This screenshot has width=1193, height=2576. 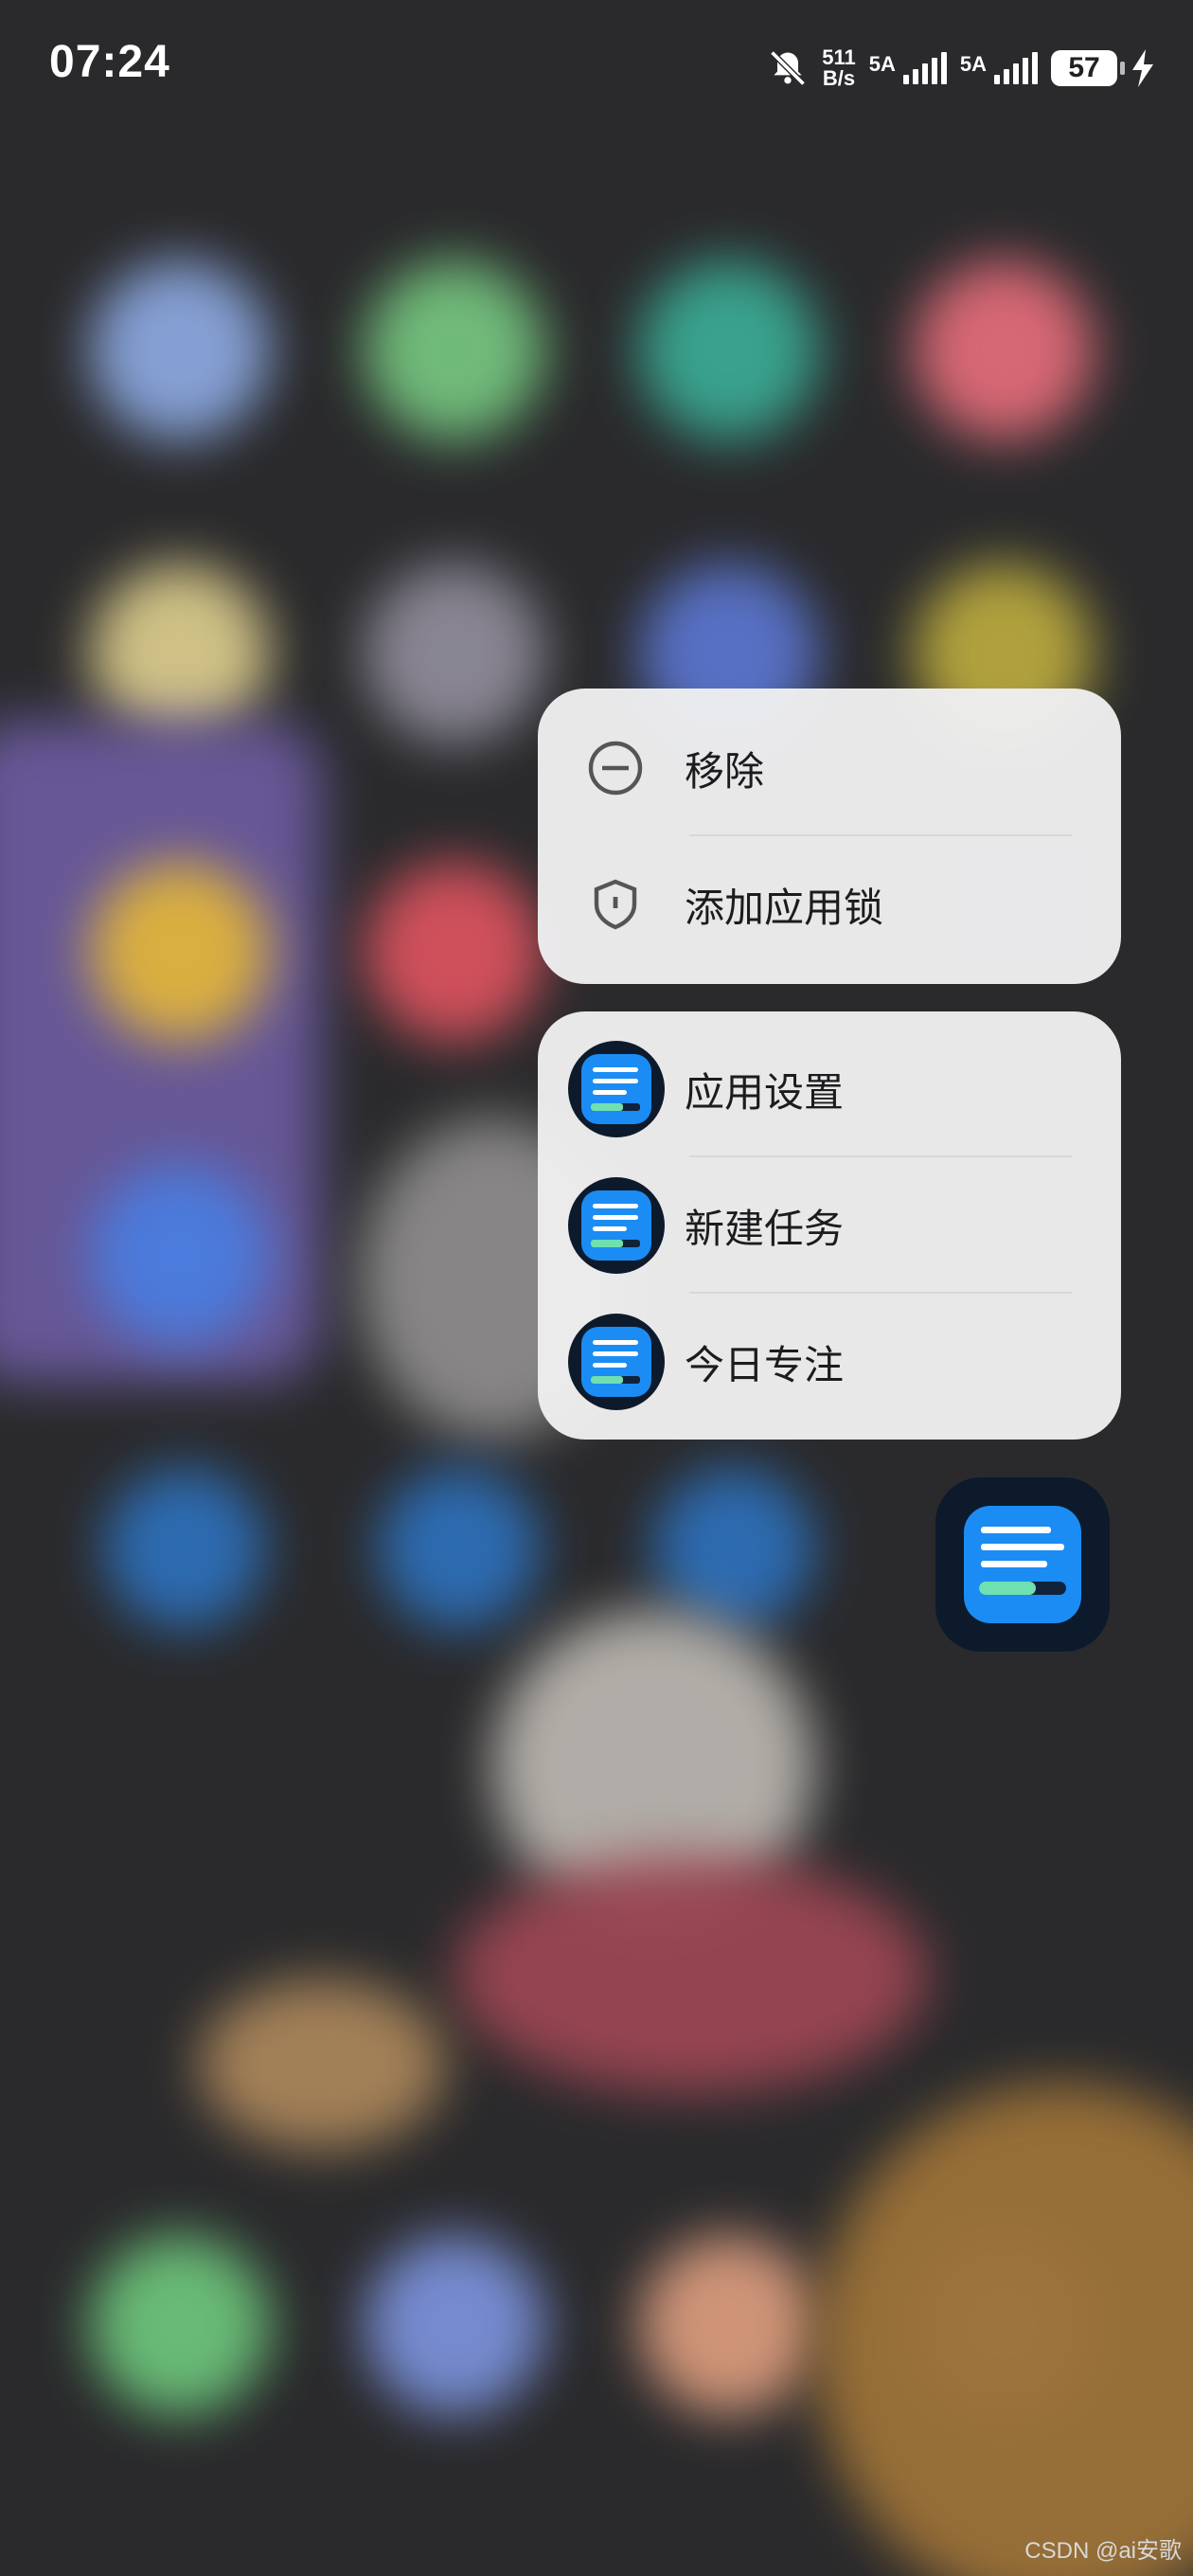 I want to click on menu-item-label: 应用设置, so click(x=765, y=1092).